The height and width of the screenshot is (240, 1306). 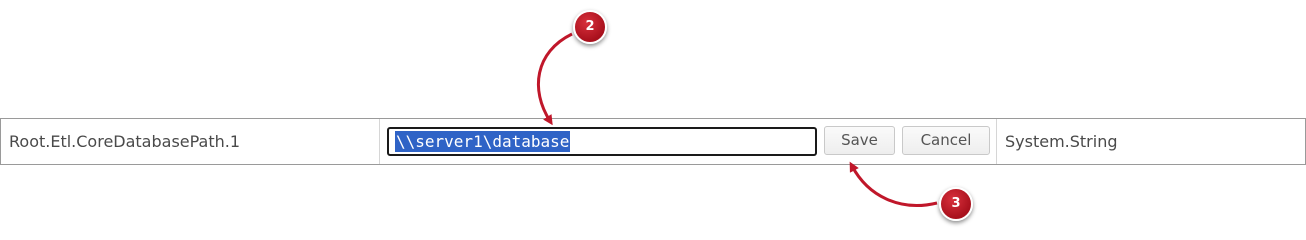 I want to click on cancel-button: Cancel, so click(x=946, y=140).